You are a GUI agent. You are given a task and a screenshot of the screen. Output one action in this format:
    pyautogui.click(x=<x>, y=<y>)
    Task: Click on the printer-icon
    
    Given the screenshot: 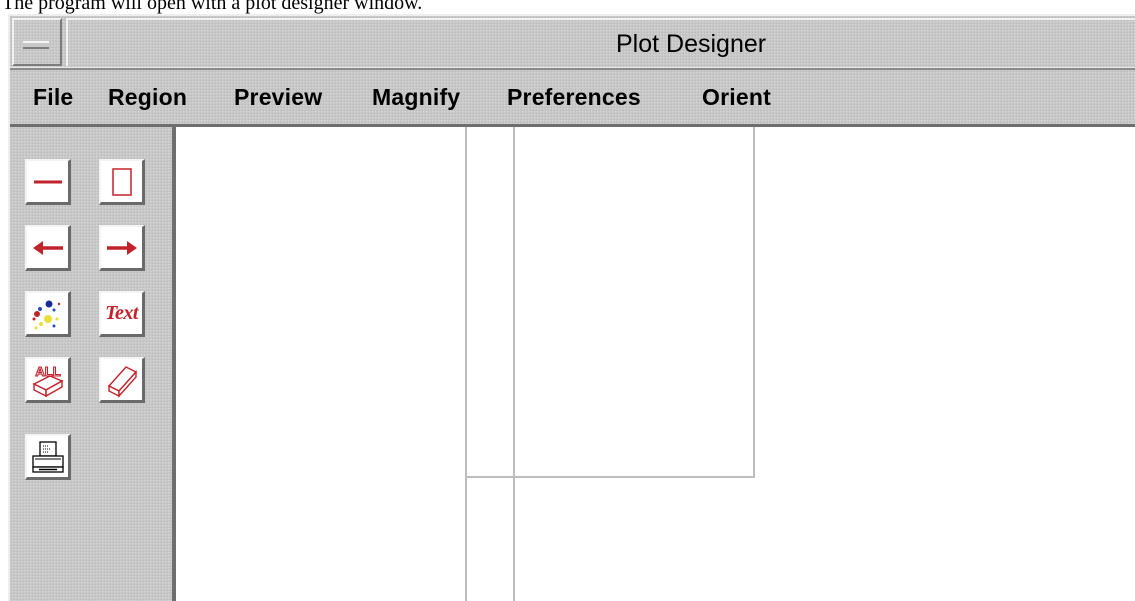 What is the action you would take?
    pyautogui.click(x=47, y=456)
    